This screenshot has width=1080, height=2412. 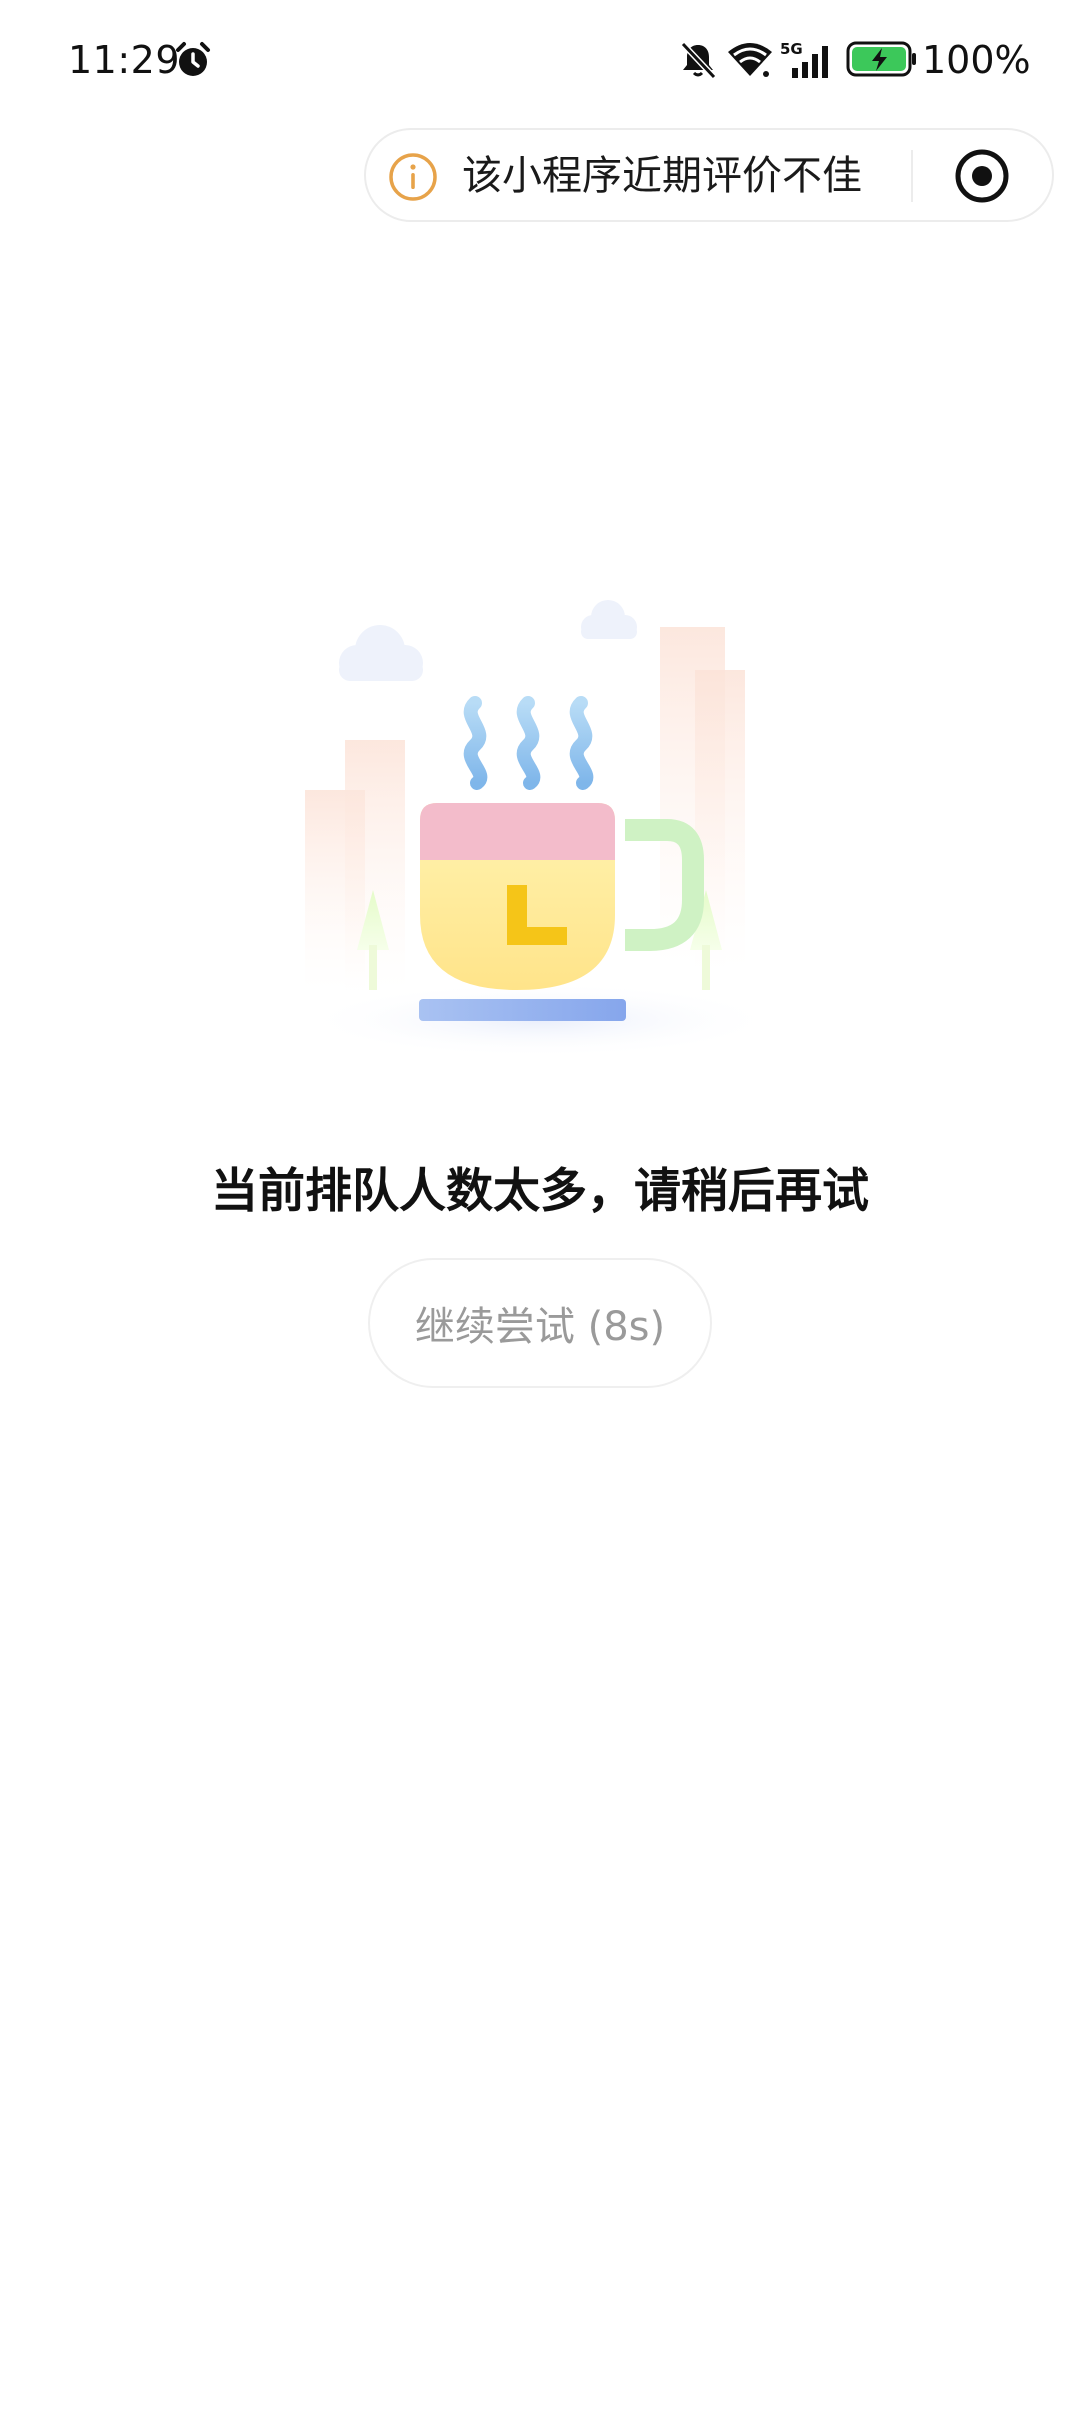 What do you see at coordinates (413, 177) in the screenshot?
I see `info-icon` at bounding box center [413, 177].